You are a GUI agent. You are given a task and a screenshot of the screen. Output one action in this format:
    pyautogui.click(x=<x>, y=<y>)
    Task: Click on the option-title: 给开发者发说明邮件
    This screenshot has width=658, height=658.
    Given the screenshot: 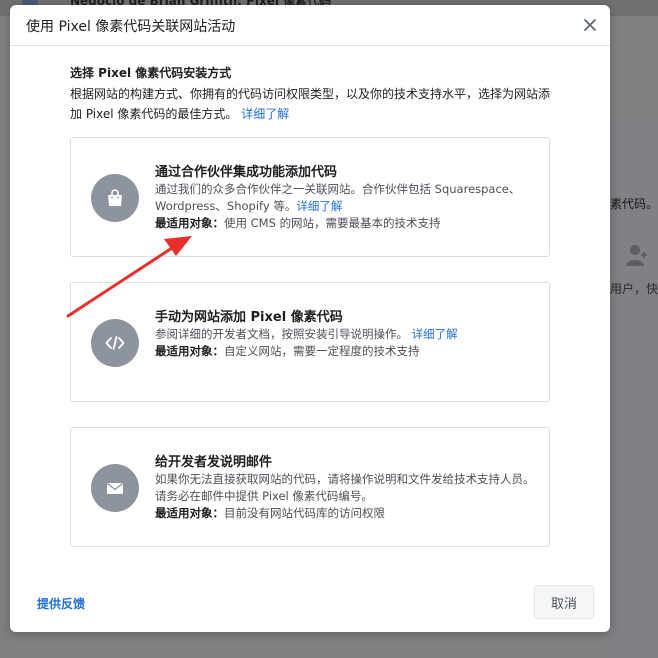 What is the action you would take?
    pyautogui.click(x=214, y=462)
    